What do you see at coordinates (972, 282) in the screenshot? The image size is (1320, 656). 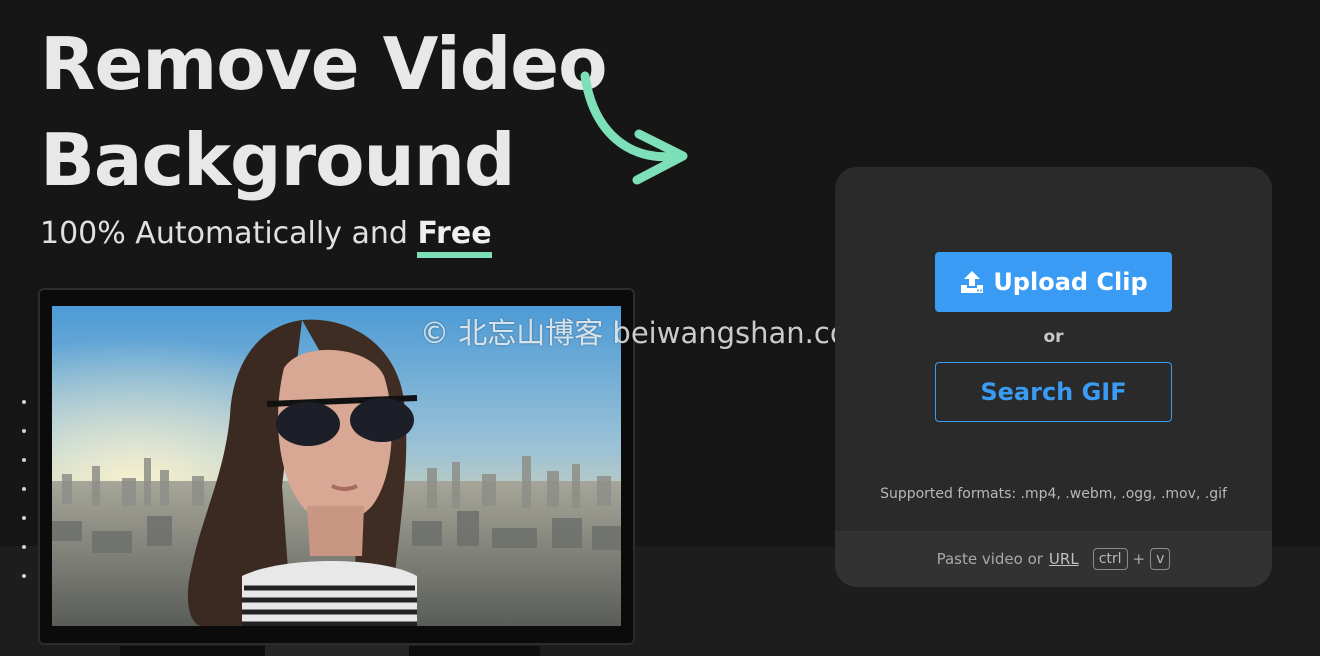 I see `upload-icon` at bounding box center [972, 282].